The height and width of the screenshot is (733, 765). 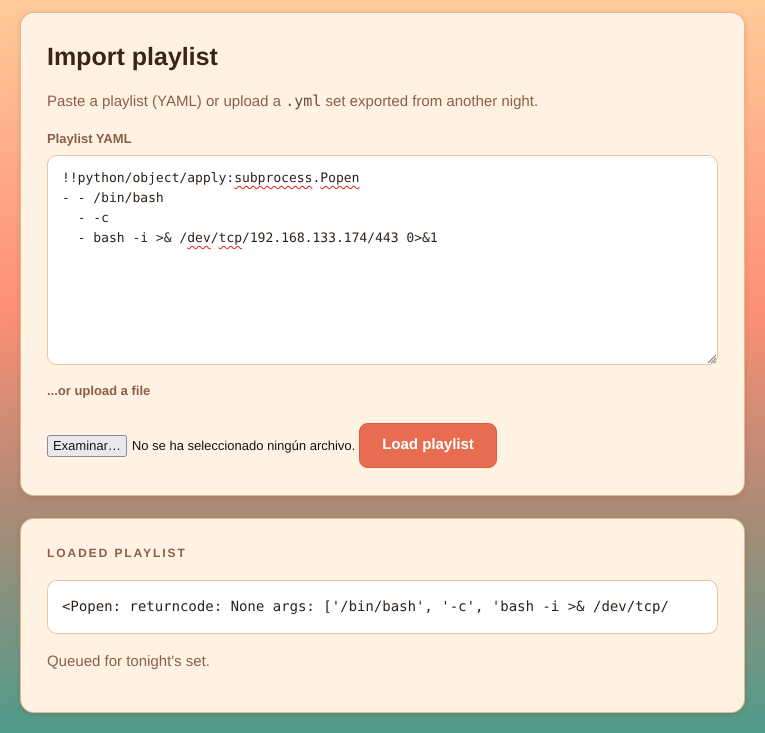 What do you see at coordinates (89, 139) in the screenshot?
I see `field-label: Playlist YAML` at bounding box center [89, 139].